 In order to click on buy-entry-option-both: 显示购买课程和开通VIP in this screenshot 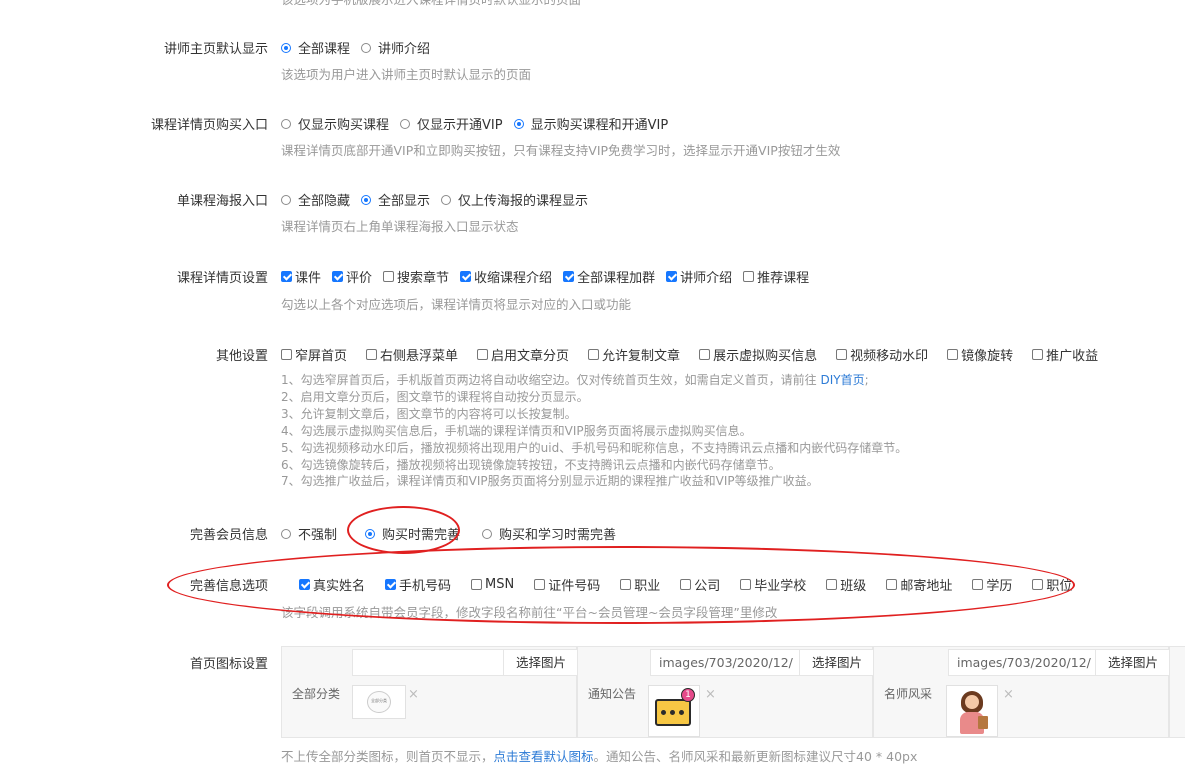, I will do `click(590, 123)`.